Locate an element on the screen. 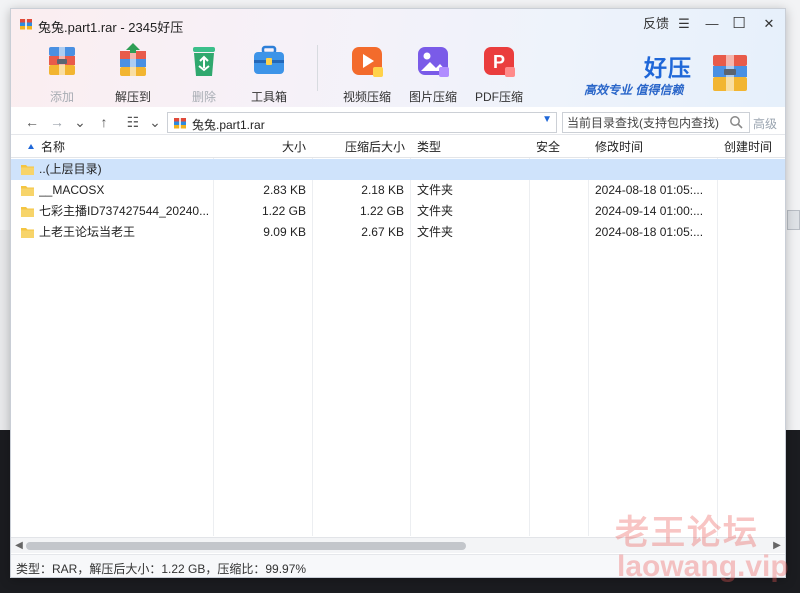 The height and width of the screenshot is (593, 800). toolbox-label: 工具箱 is located at coordinates (268, 97).